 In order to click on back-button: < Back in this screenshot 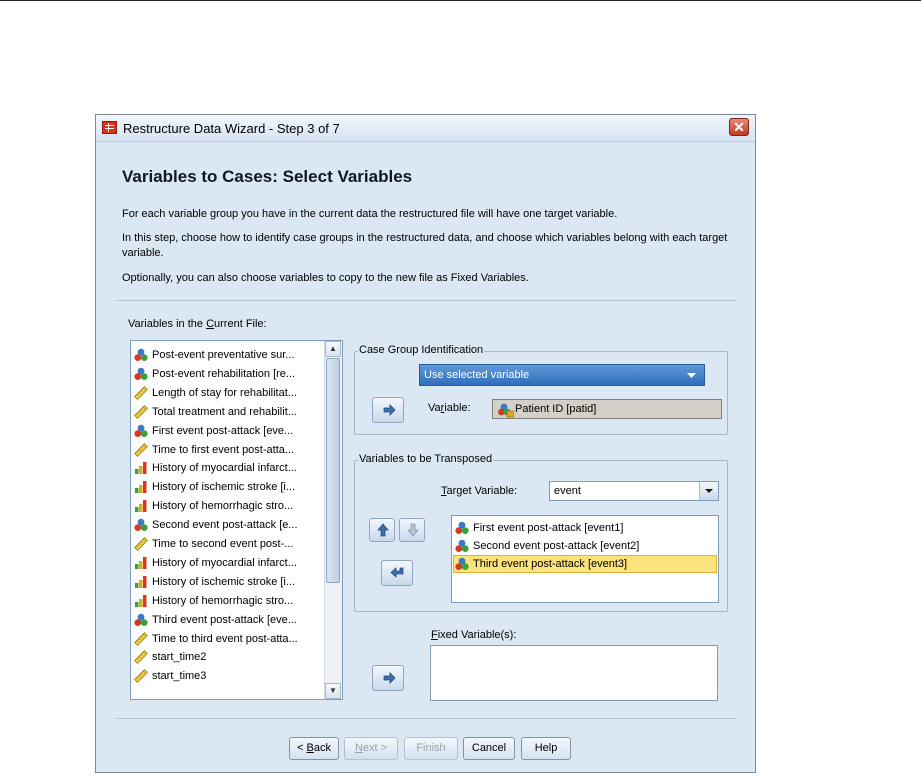, I will do `click(314, 748)`.